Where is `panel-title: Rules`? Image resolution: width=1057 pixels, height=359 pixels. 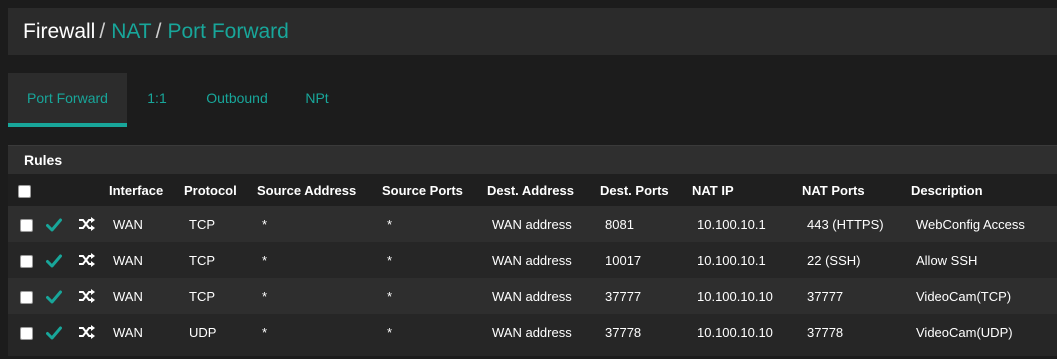
panel-title: Rules is located at coordinates (532, 160).